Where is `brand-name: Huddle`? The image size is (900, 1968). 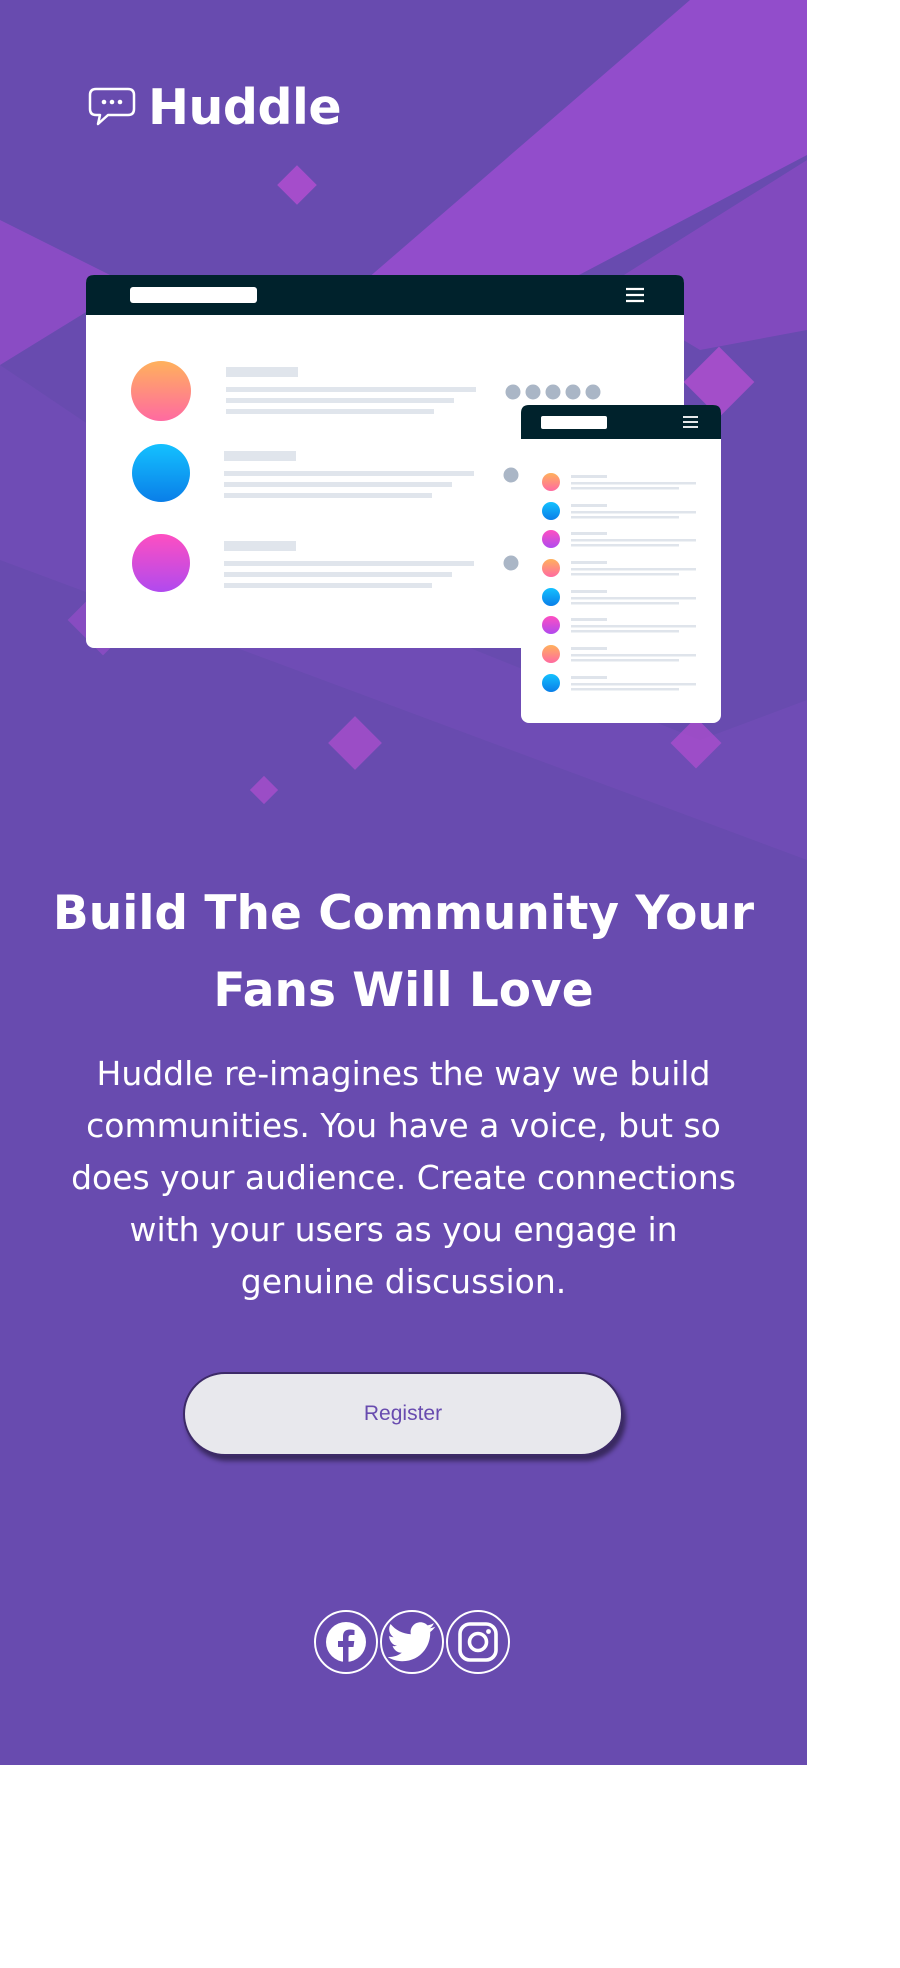 brand-name: Huddle is located at coordinates (245, 107).